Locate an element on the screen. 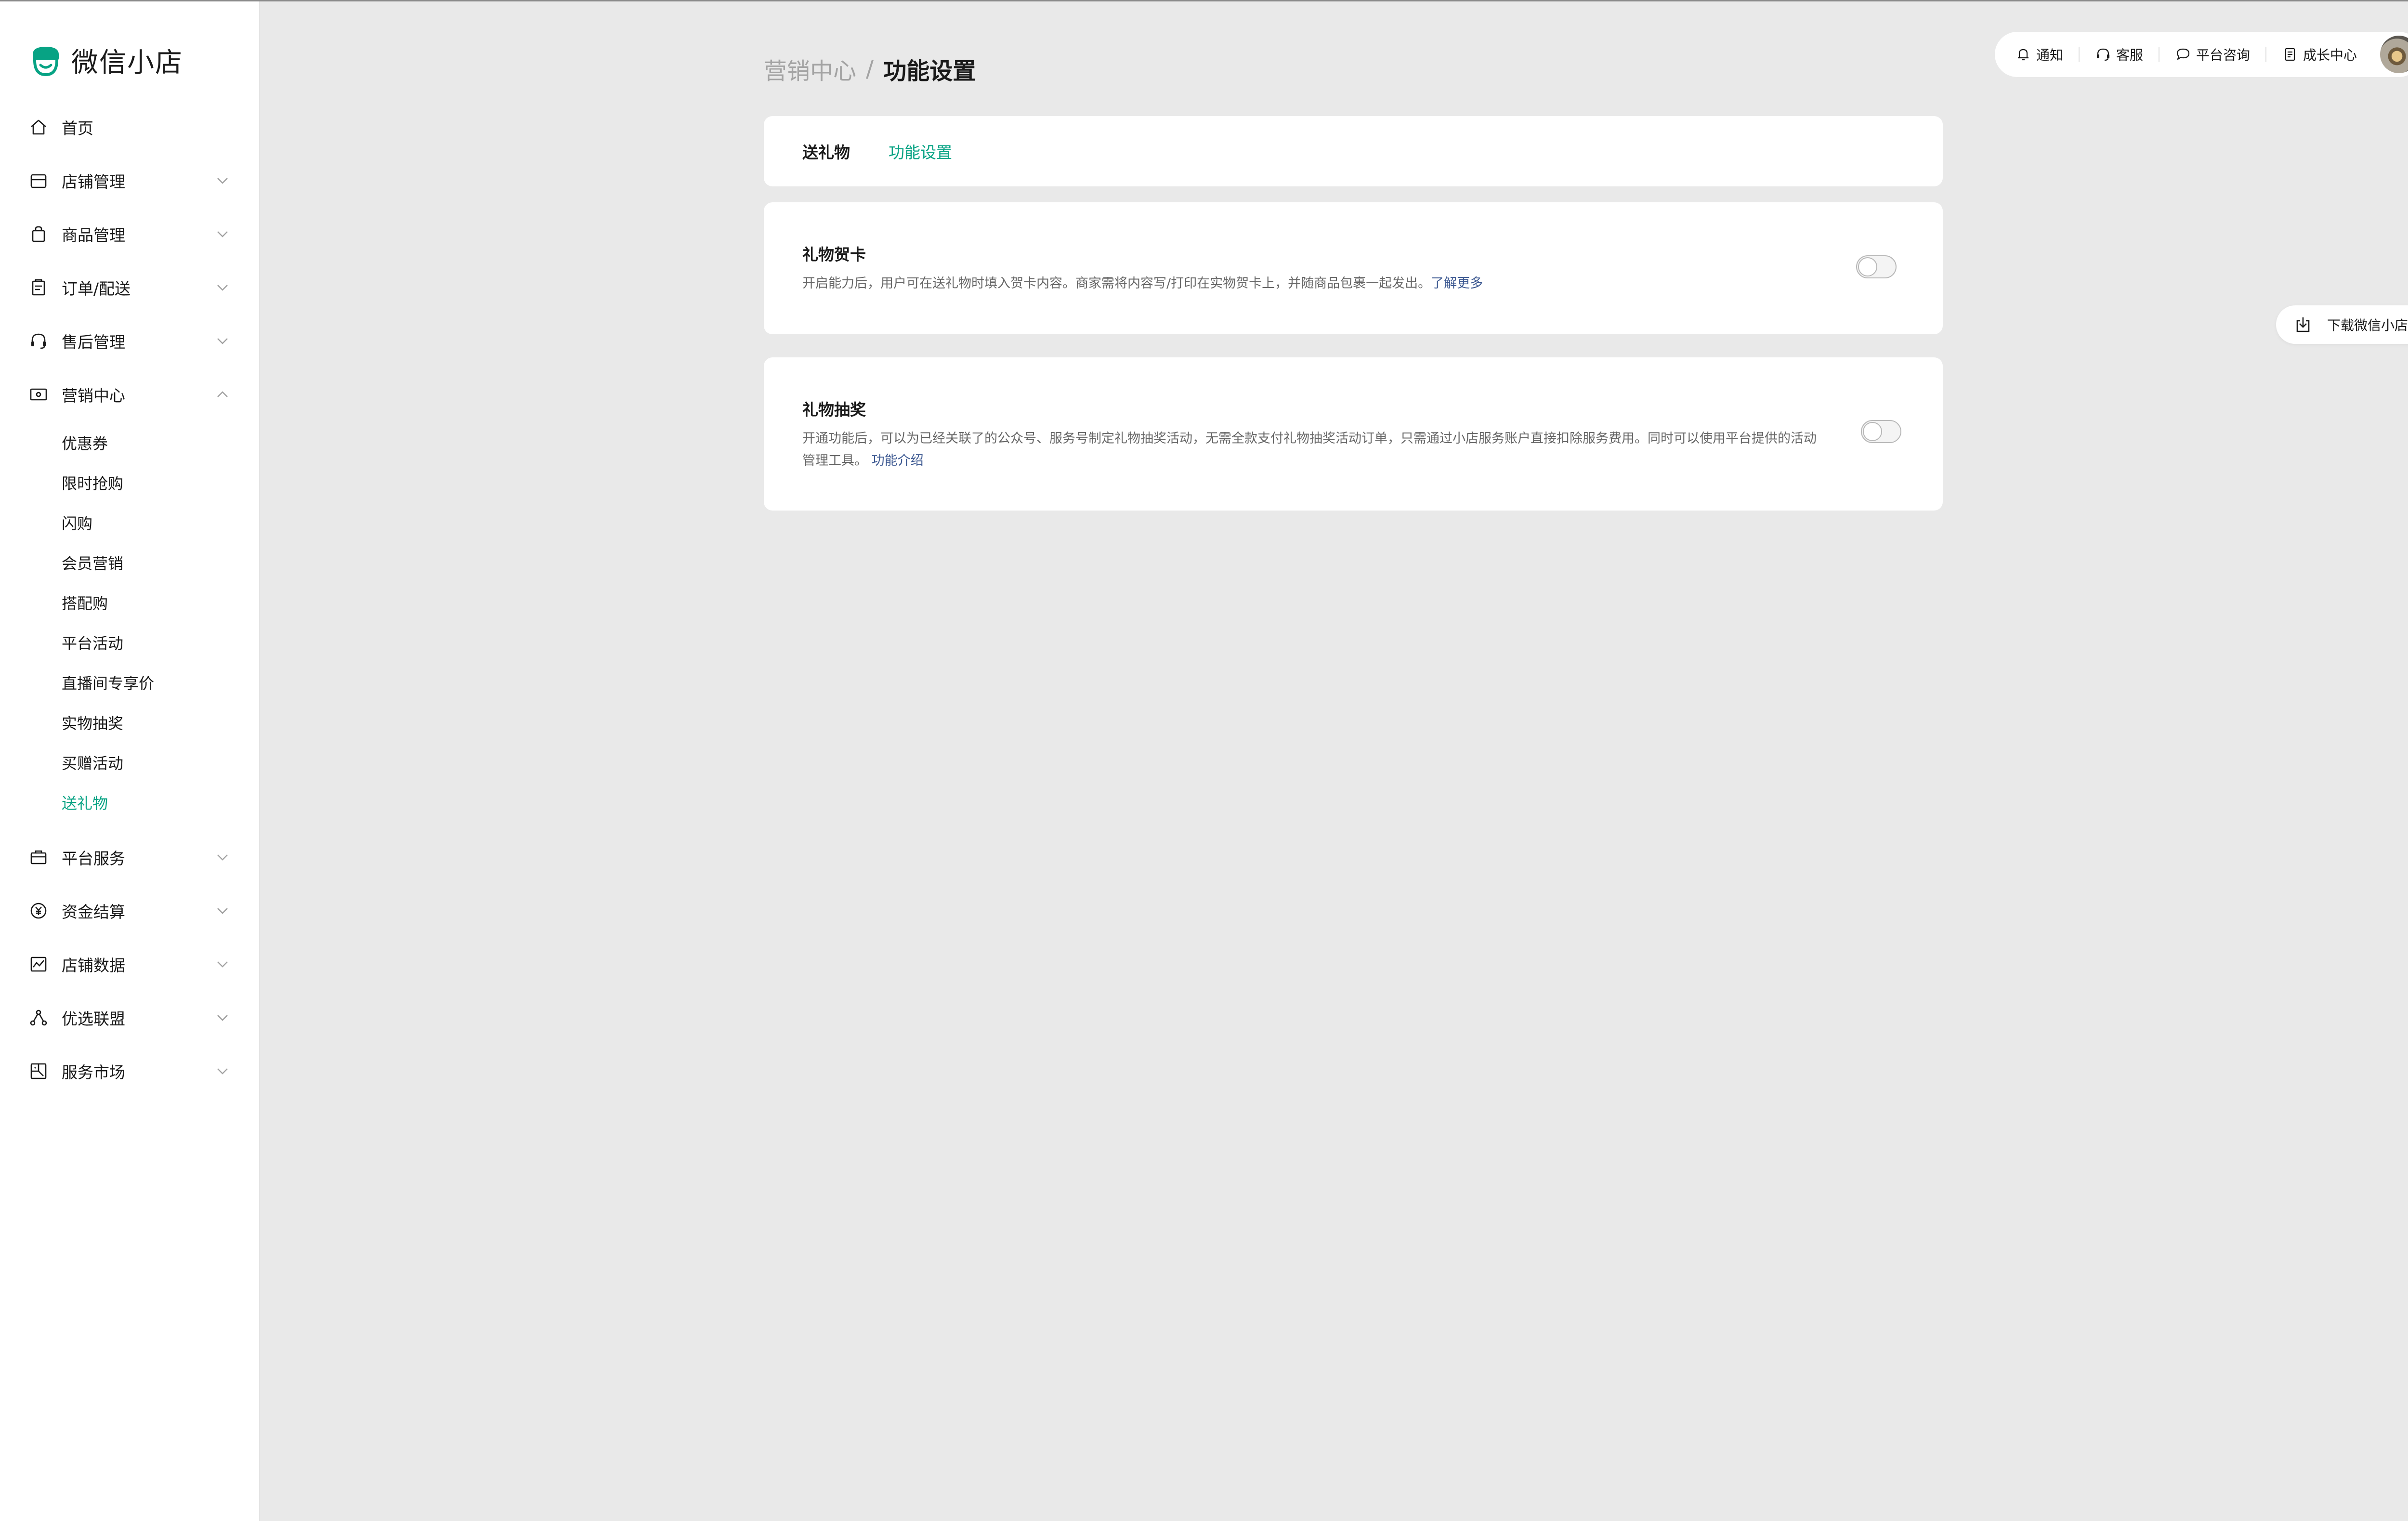 This screenshot has width=2408, height=1521. learn-more-link: 了解更多 is located at coordinates (1457, 283).